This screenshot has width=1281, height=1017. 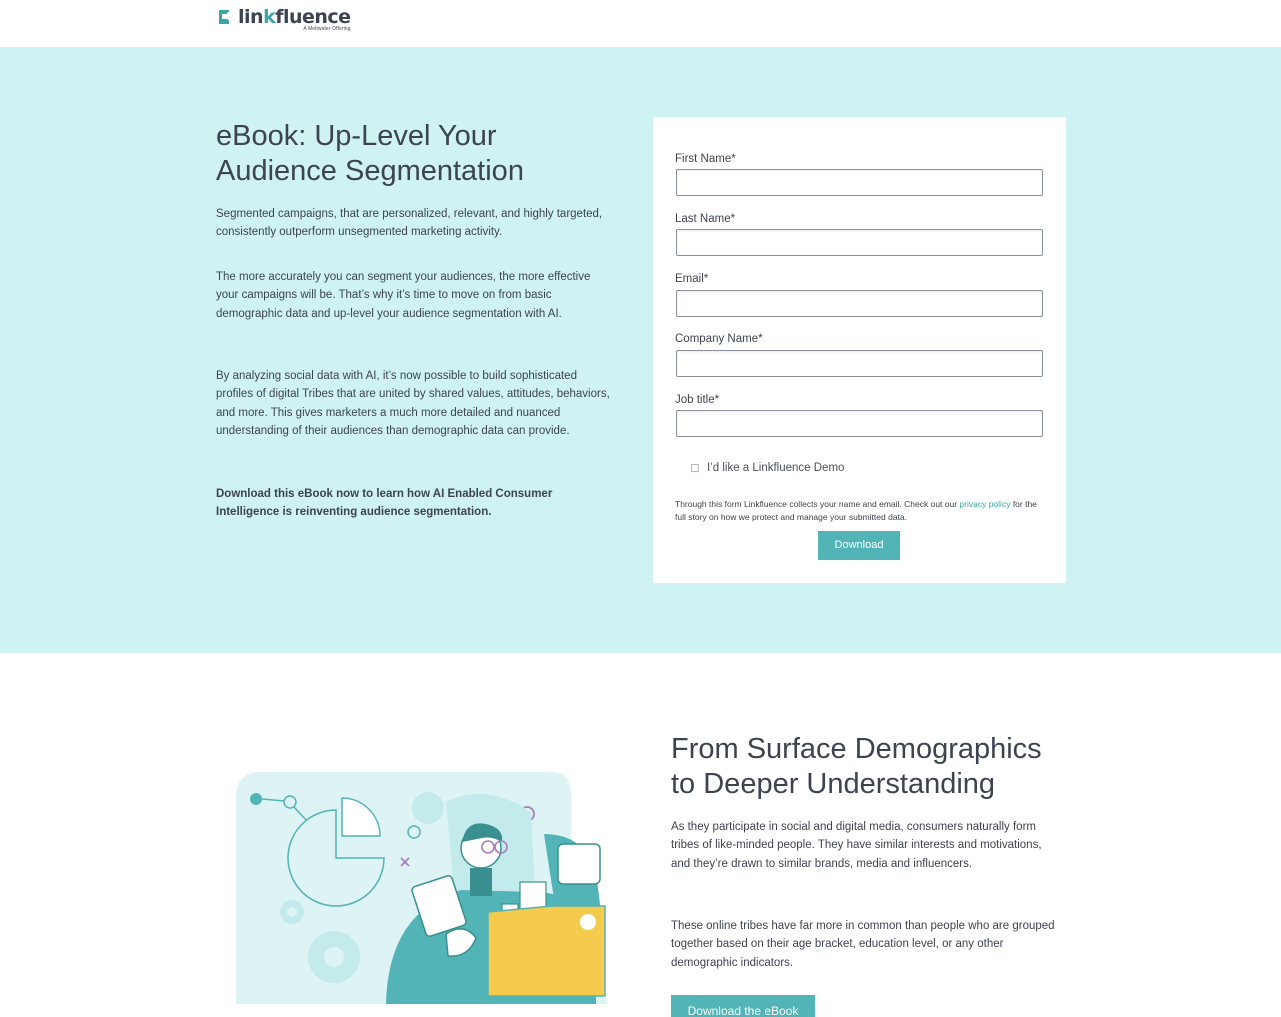 What do you see at coordinates (859, 242) in the screenshot?
I see `last-name-field` at bounding box center [859, 242].